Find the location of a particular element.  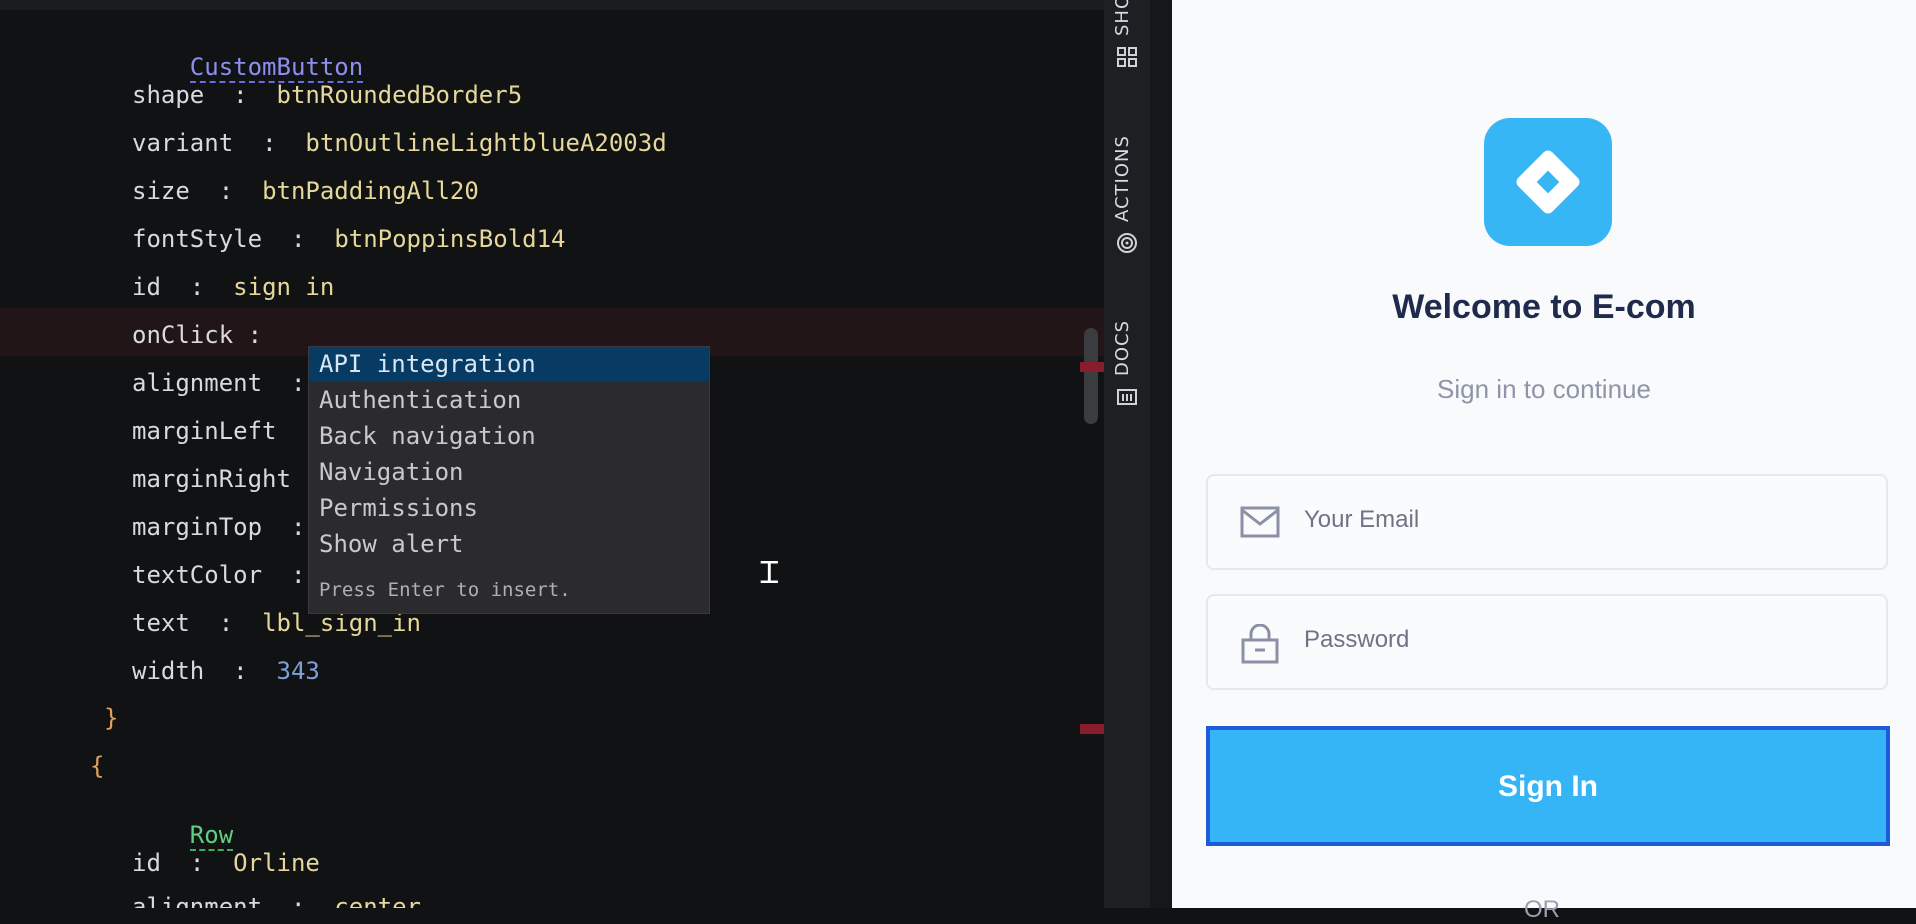

prop-value: 343 is located at coordinates (298, 671).